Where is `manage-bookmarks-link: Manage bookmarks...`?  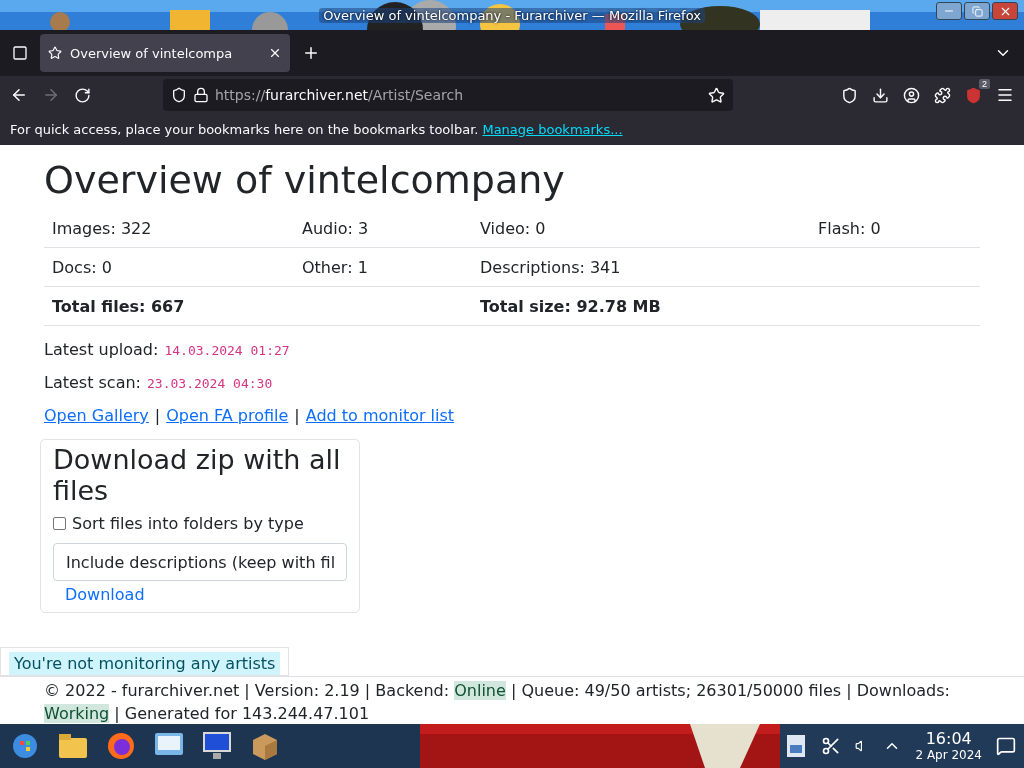
manage-bookmarks-link: Manage bookmarks... is located at coordinates (552, 129).